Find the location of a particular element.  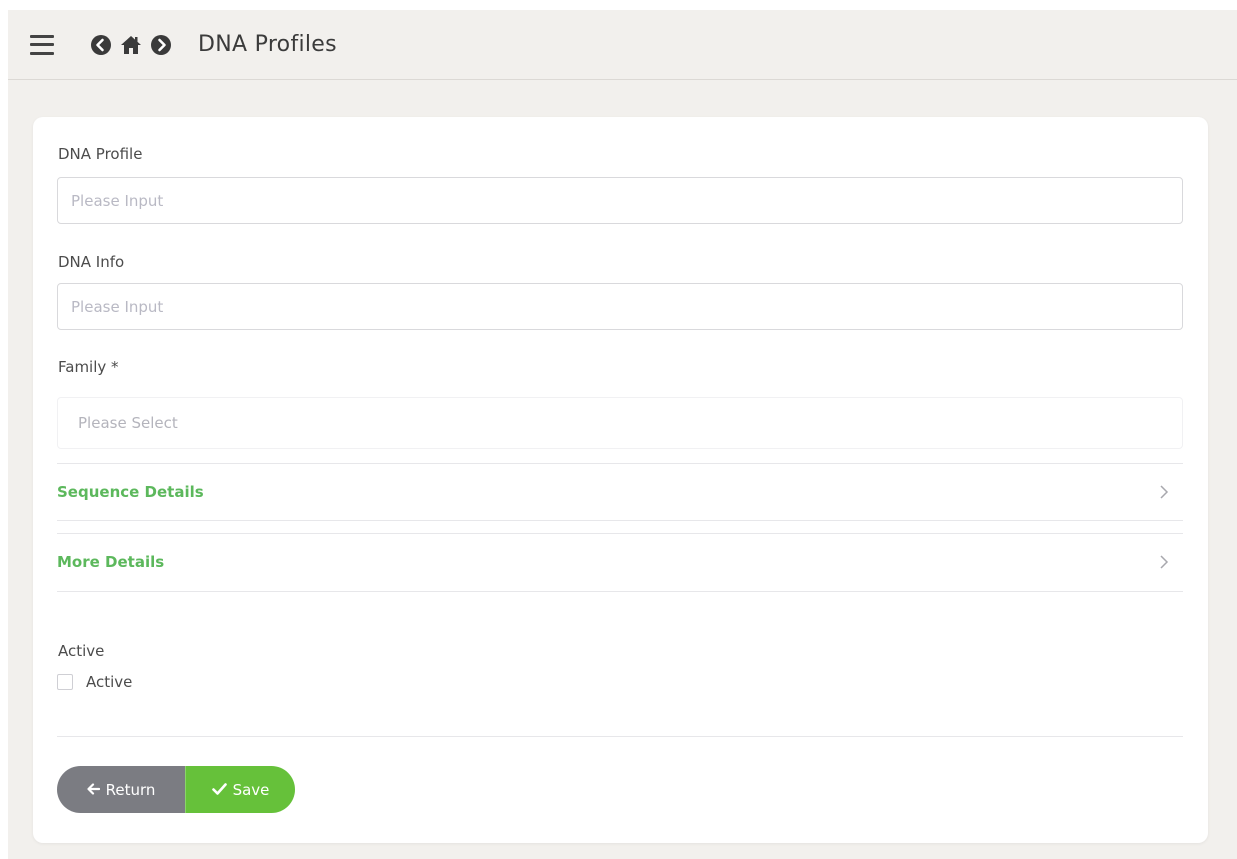

menu-icon is located at coordinates (42, 44).